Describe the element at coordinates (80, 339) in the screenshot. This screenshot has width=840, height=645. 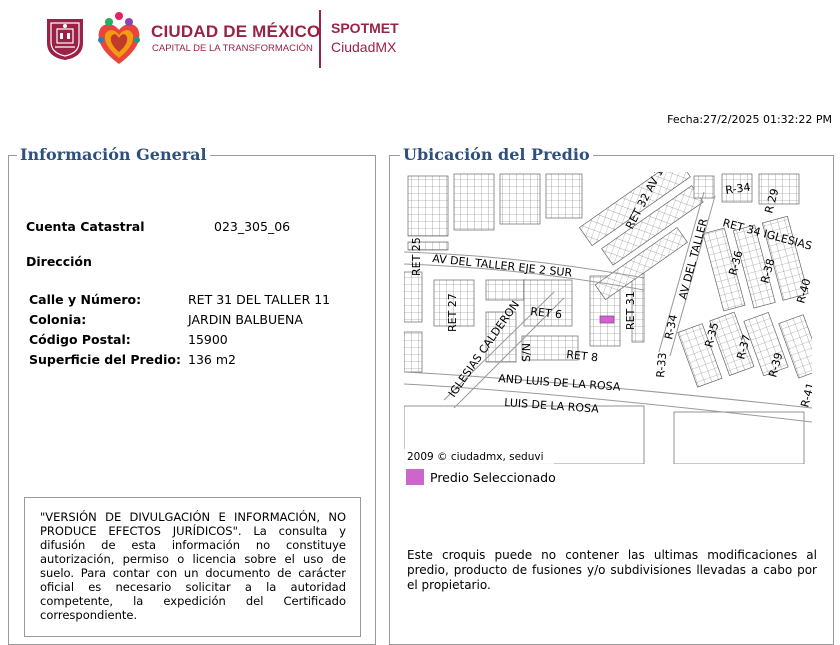
I see `codigo-postal-label: Código Postal:` at that location.